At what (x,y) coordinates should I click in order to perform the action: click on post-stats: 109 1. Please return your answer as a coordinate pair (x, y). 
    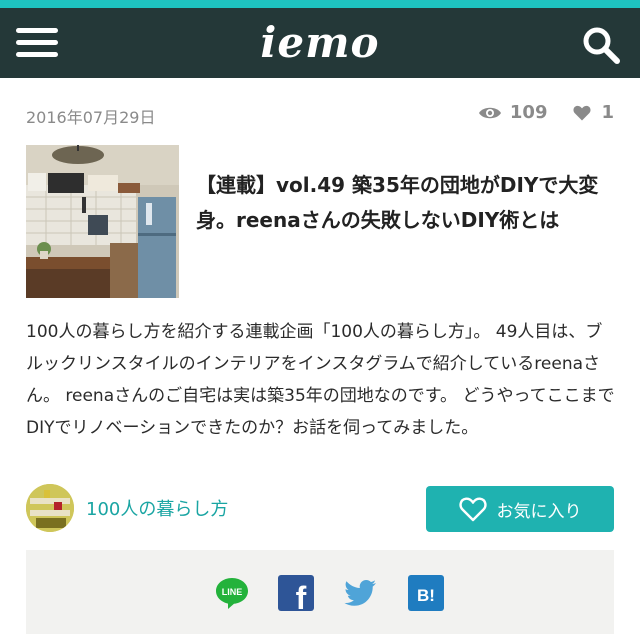
    Looking at the image, I should click on (546, 112).